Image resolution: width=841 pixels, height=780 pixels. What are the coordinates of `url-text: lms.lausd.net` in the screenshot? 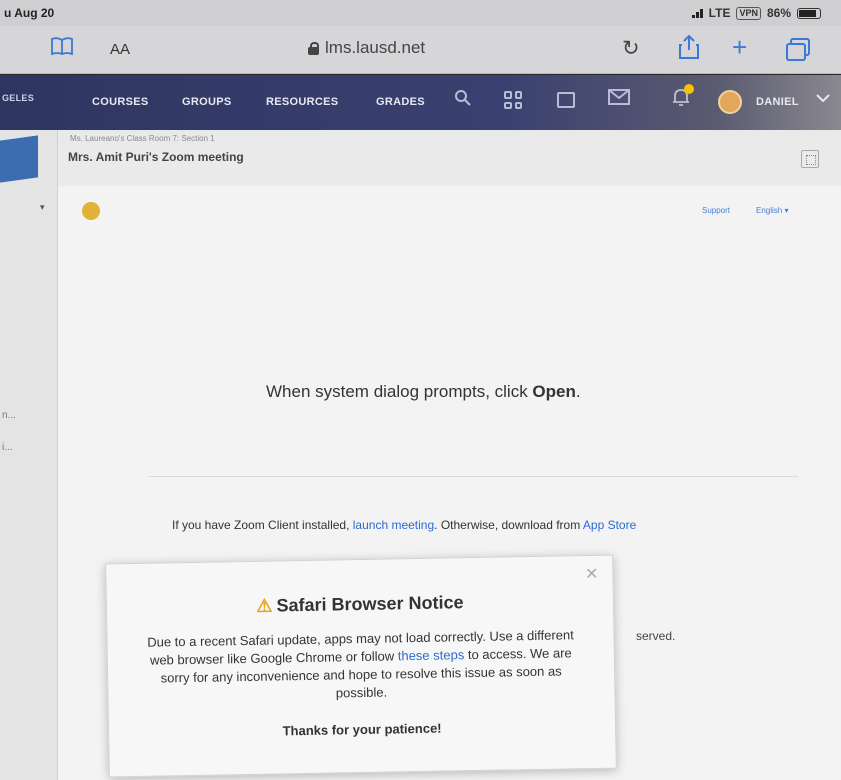 It's located at (375, 47).